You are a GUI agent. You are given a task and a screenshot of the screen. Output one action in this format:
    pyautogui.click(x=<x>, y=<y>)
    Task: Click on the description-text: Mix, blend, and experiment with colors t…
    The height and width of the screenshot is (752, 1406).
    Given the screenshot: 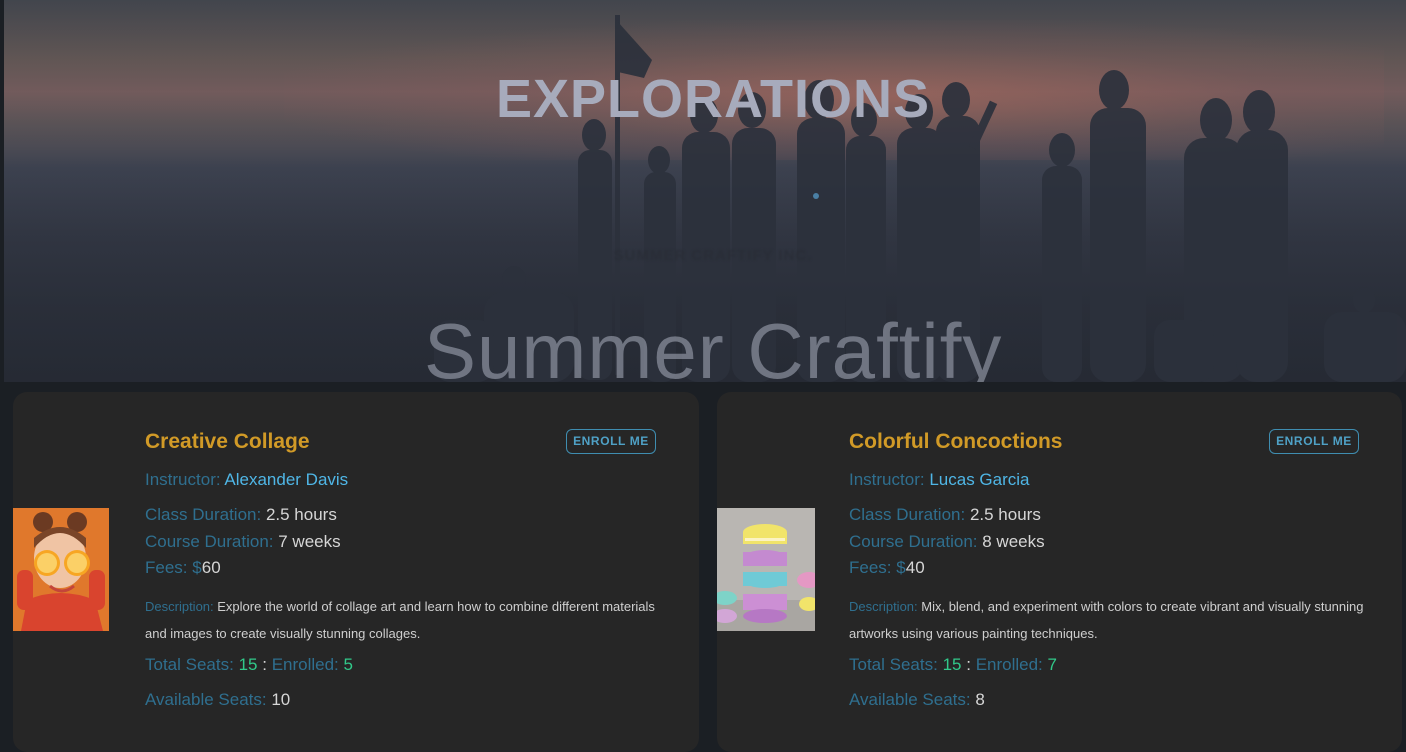 What is the action you would take?
    pyautogui.click(x=1106, y=620)
    